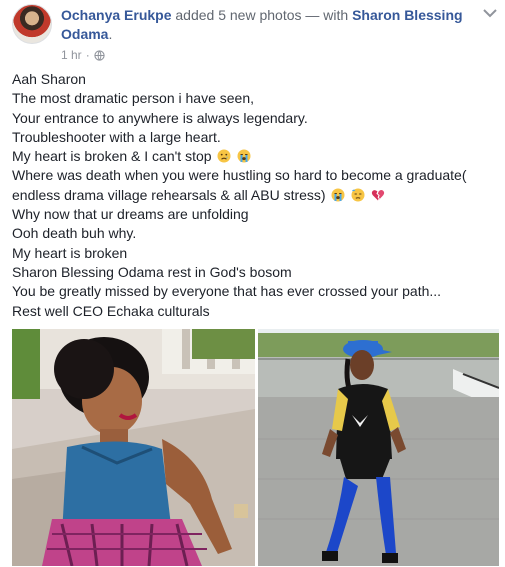  Describe the element at coordinates (111, 310) in the screenshot. I see `message-line: Rest well CEO Echaka culturals` at that location.